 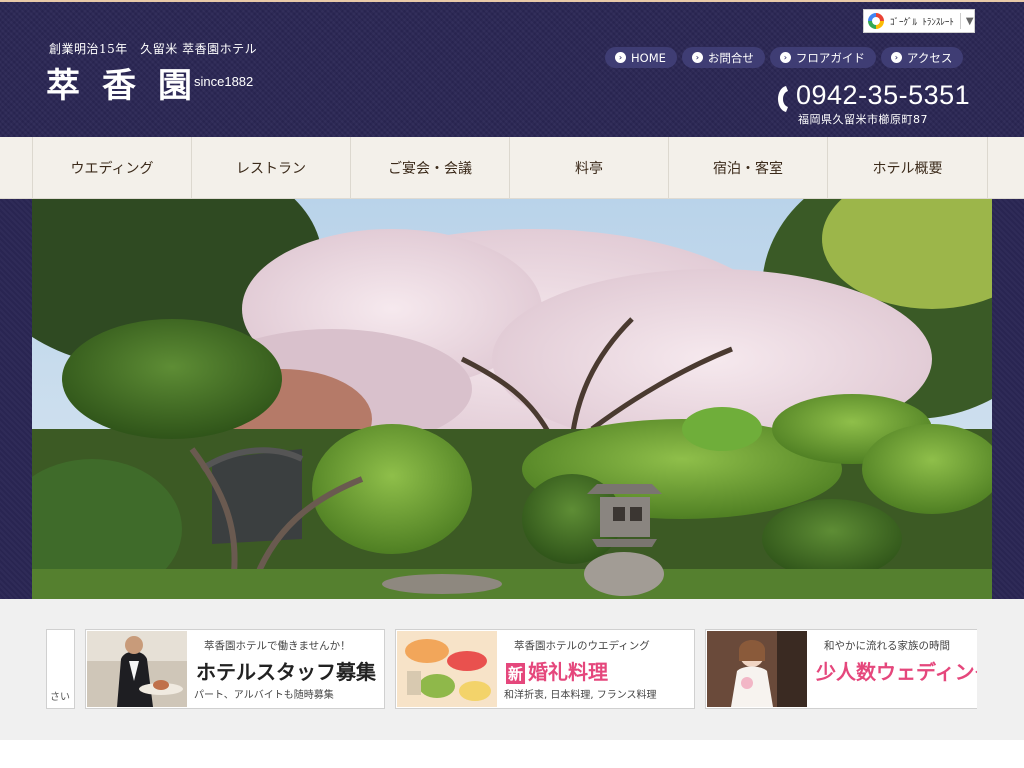 What do you see at coordinates (969, 21) in the screenshot?
I see `dropdown-arrow-icon: ▼` at bounding box center [969, 21].